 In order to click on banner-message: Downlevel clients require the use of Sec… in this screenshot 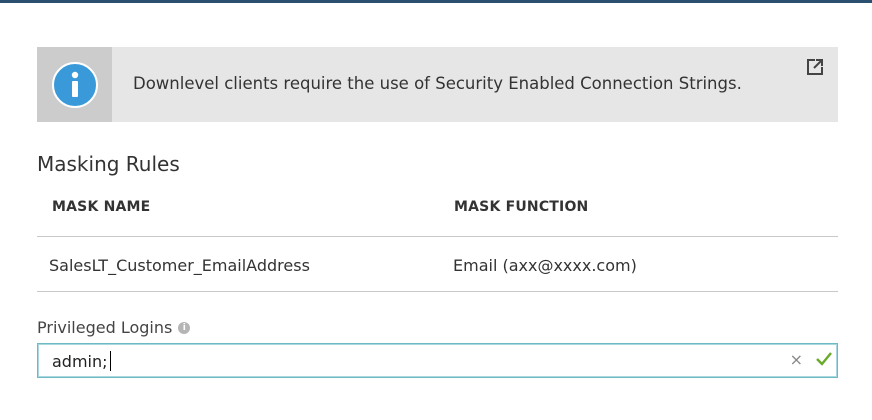, I will do `click(437, 83)`.